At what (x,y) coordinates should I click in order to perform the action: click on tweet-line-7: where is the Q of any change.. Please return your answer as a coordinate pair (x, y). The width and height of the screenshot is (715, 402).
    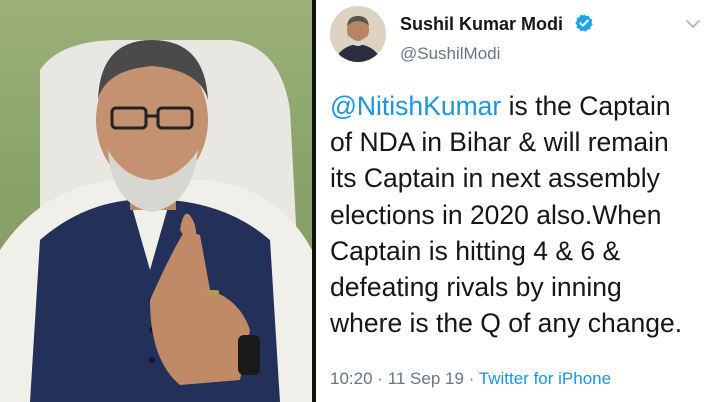
    Looking at the image, I should click on (506, 323).